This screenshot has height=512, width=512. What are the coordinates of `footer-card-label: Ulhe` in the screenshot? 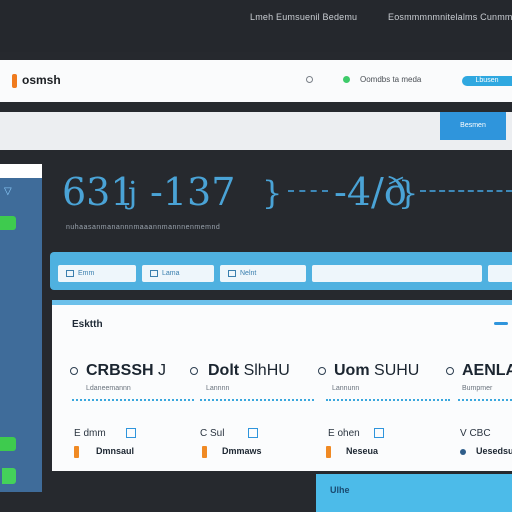 It's located at (340, 490).